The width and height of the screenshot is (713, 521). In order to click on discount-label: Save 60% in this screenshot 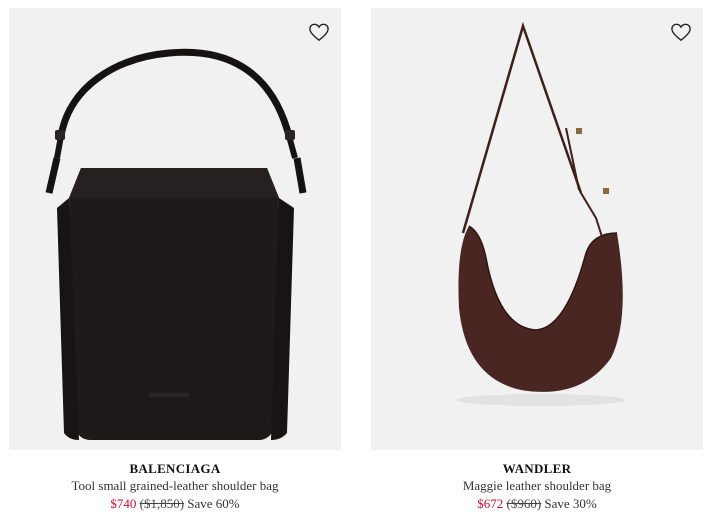, I will do `click(213, 503)`.